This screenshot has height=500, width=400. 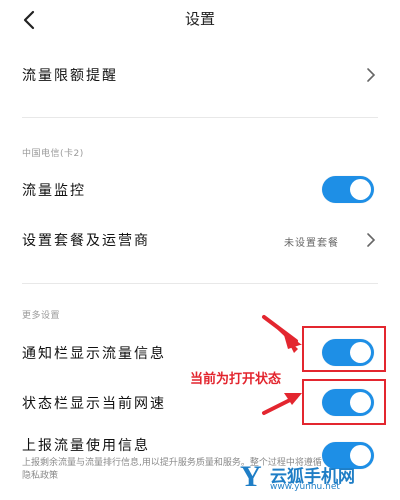 What do you see at coordinates (315, 478) in the screenshot?
I see `watermark-logo: Y 云狐手机网 www.yunhu.net` at bounding box center [315, 478].